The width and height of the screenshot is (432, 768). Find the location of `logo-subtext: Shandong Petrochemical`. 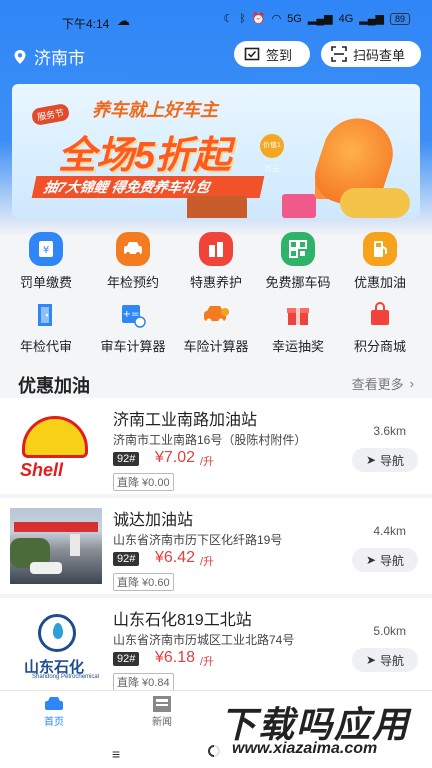

logo-subtext: Shandong Petrochemical is located at coordinates (66, 677).